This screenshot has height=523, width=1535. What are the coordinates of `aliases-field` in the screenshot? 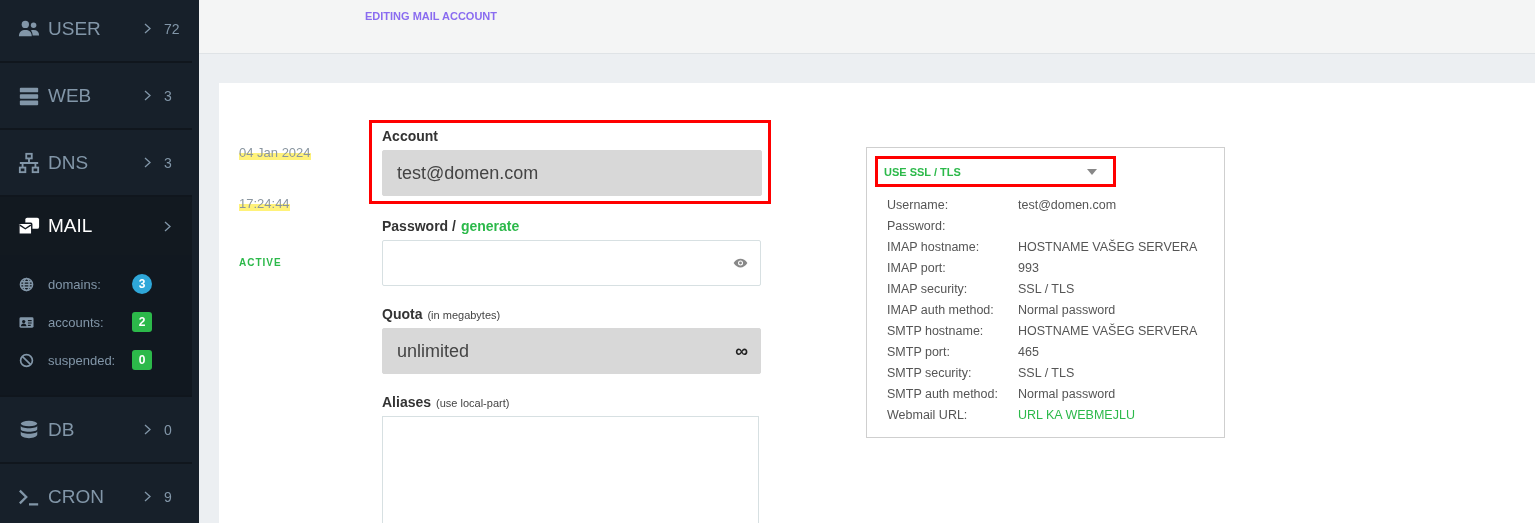 It's located at (570, 469).